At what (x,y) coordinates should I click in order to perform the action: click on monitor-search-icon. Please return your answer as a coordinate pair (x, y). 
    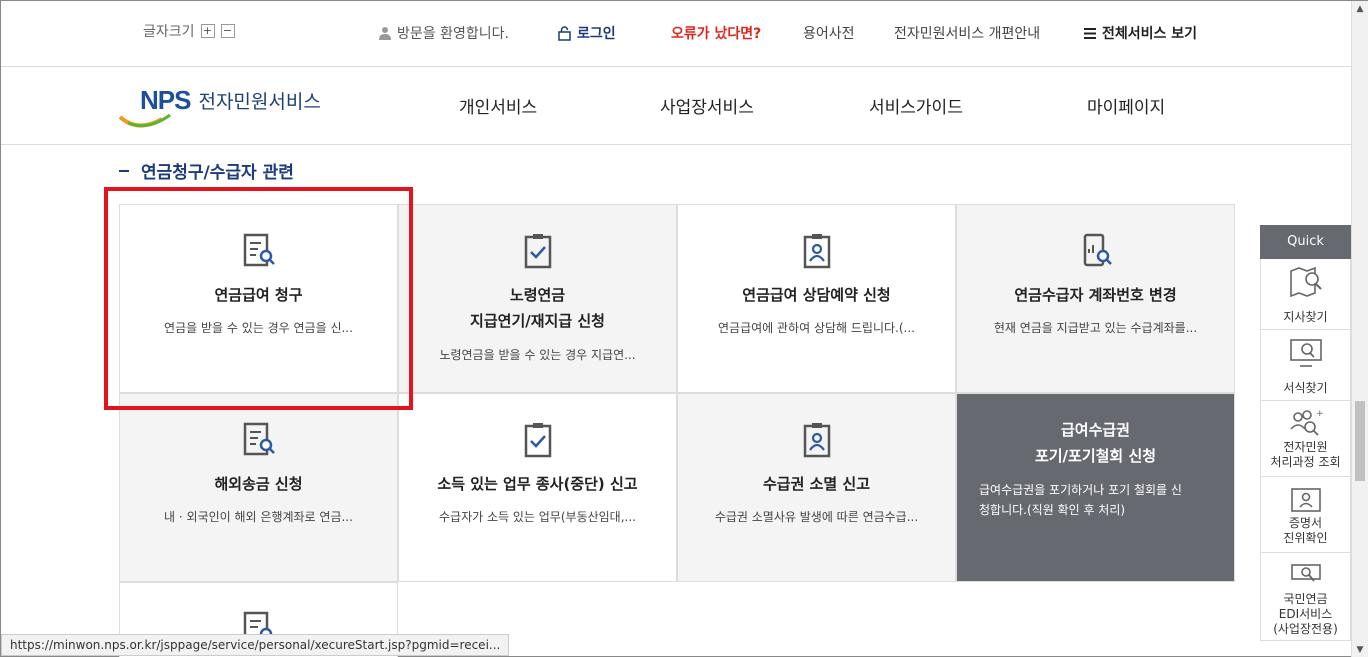
    Looking at the image, I should click on (1305, 353).